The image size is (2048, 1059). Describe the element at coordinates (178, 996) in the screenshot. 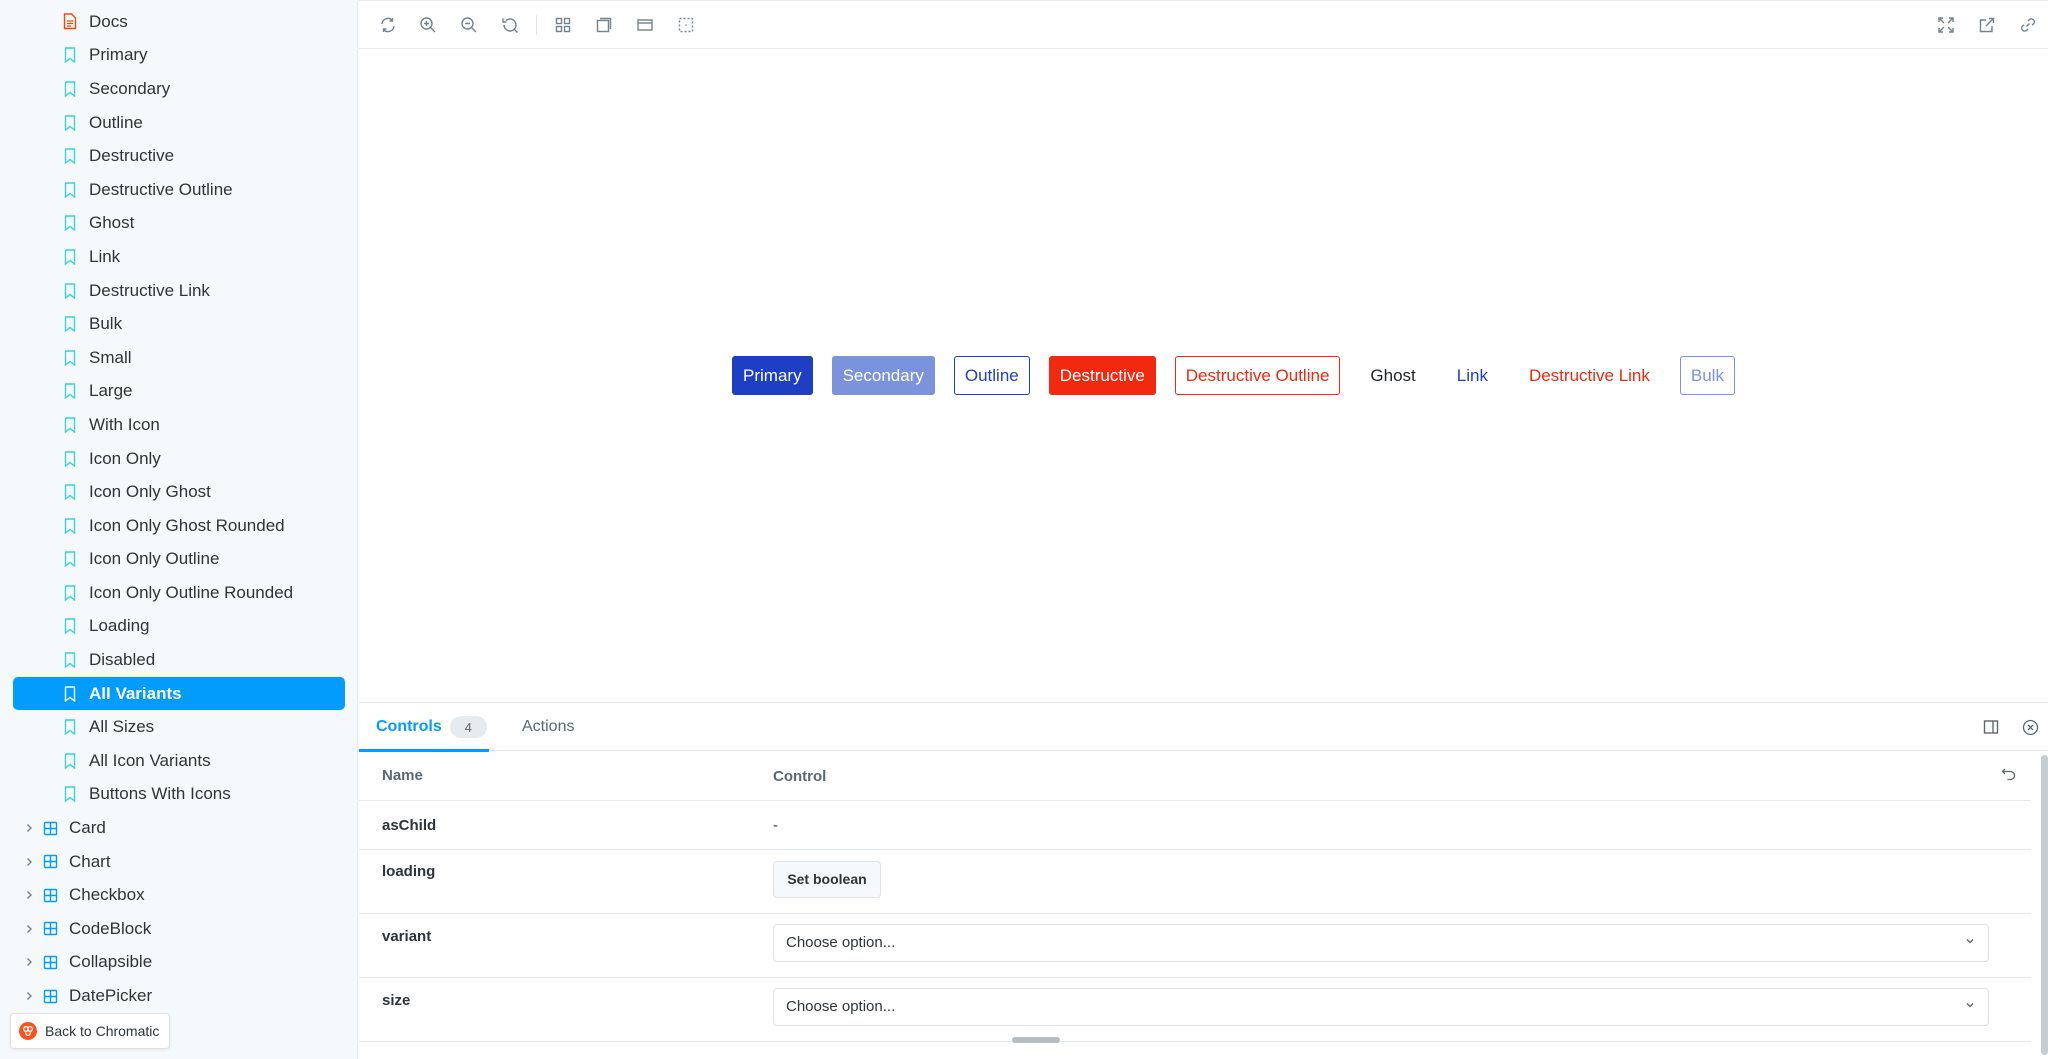

I see `sidebar-component-item: DatePicker` at that location.